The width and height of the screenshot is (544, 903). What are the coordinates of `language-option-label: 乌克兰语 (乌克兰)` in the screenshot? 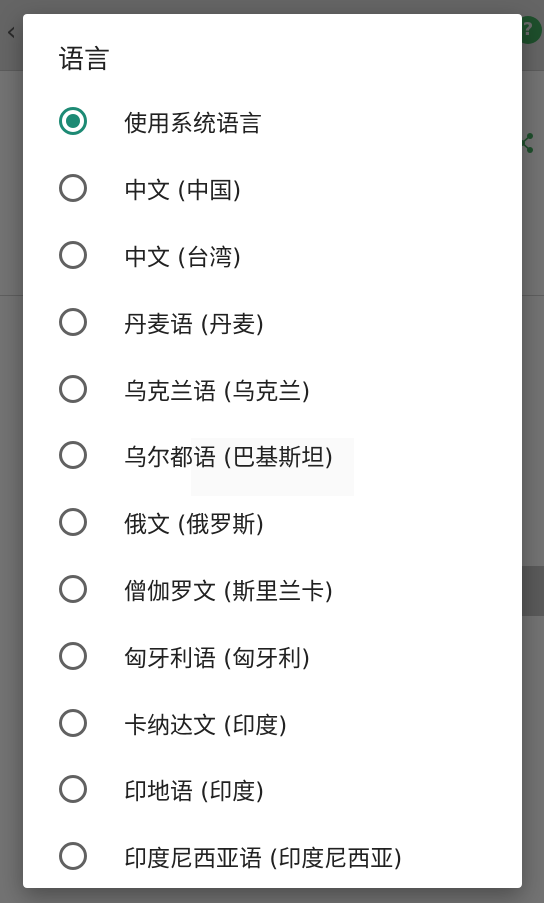 It's located at (217, 391).